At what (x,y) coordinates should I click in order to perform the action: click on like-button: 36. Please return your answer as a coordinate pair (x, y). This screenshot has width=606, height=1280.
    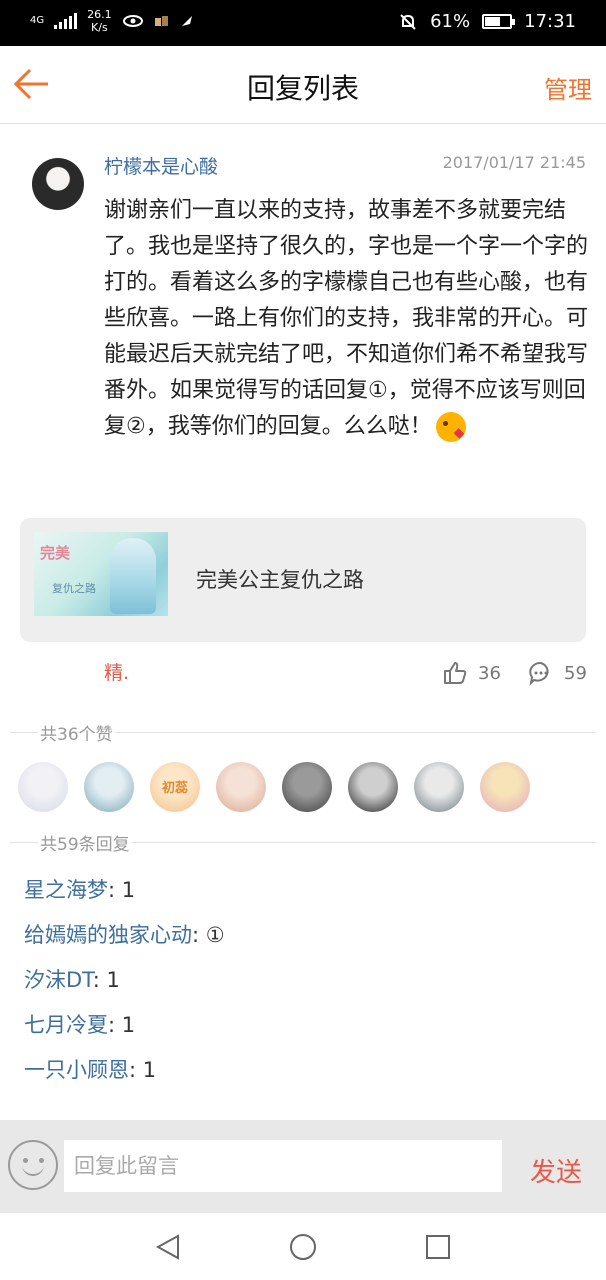
    Looking at the image, I should click on (471, 673).